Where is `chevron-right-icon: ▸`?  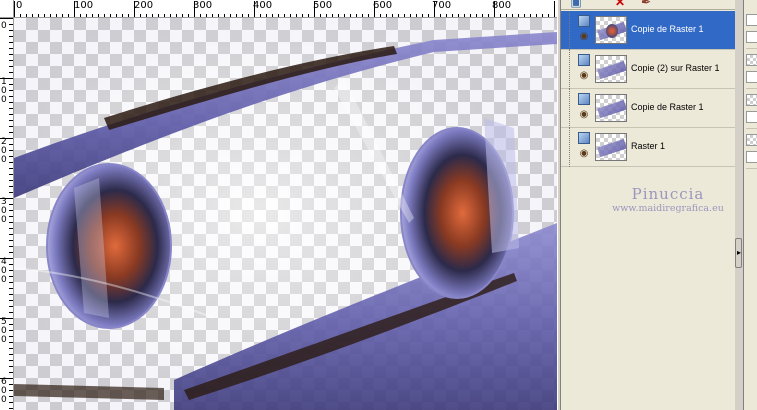 chevron-right-icon: ▸ is located at coordinates (739, 252).